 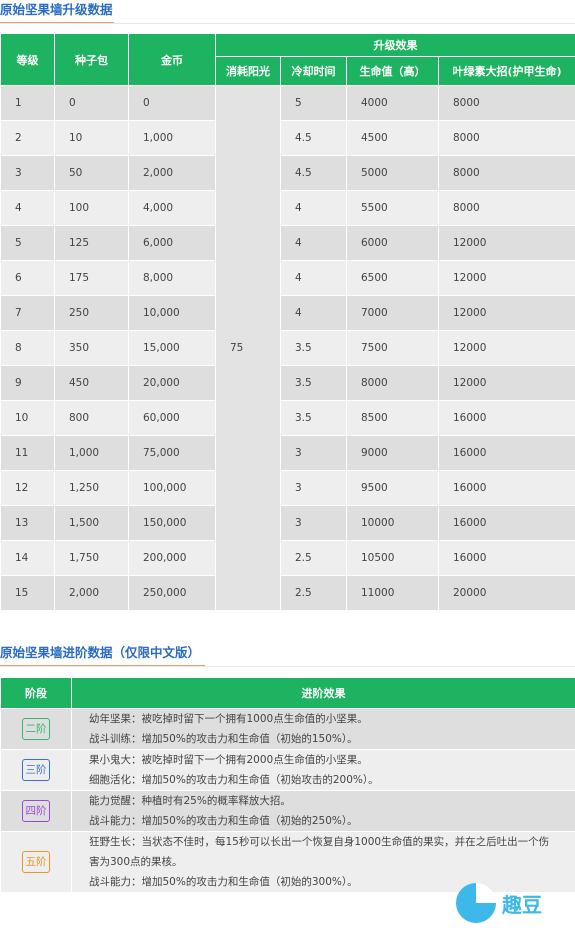 I want to click on cell-cooldown: 5, so click(x=313, y=103).